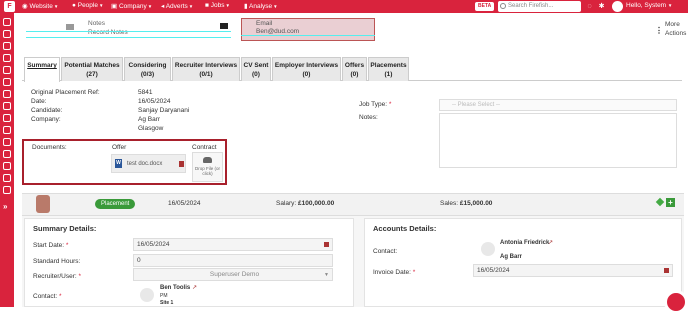  What do you see at coordinates (181, 164) in the screenshot?
I see `trash-icon` at bounding box center [181, 164].